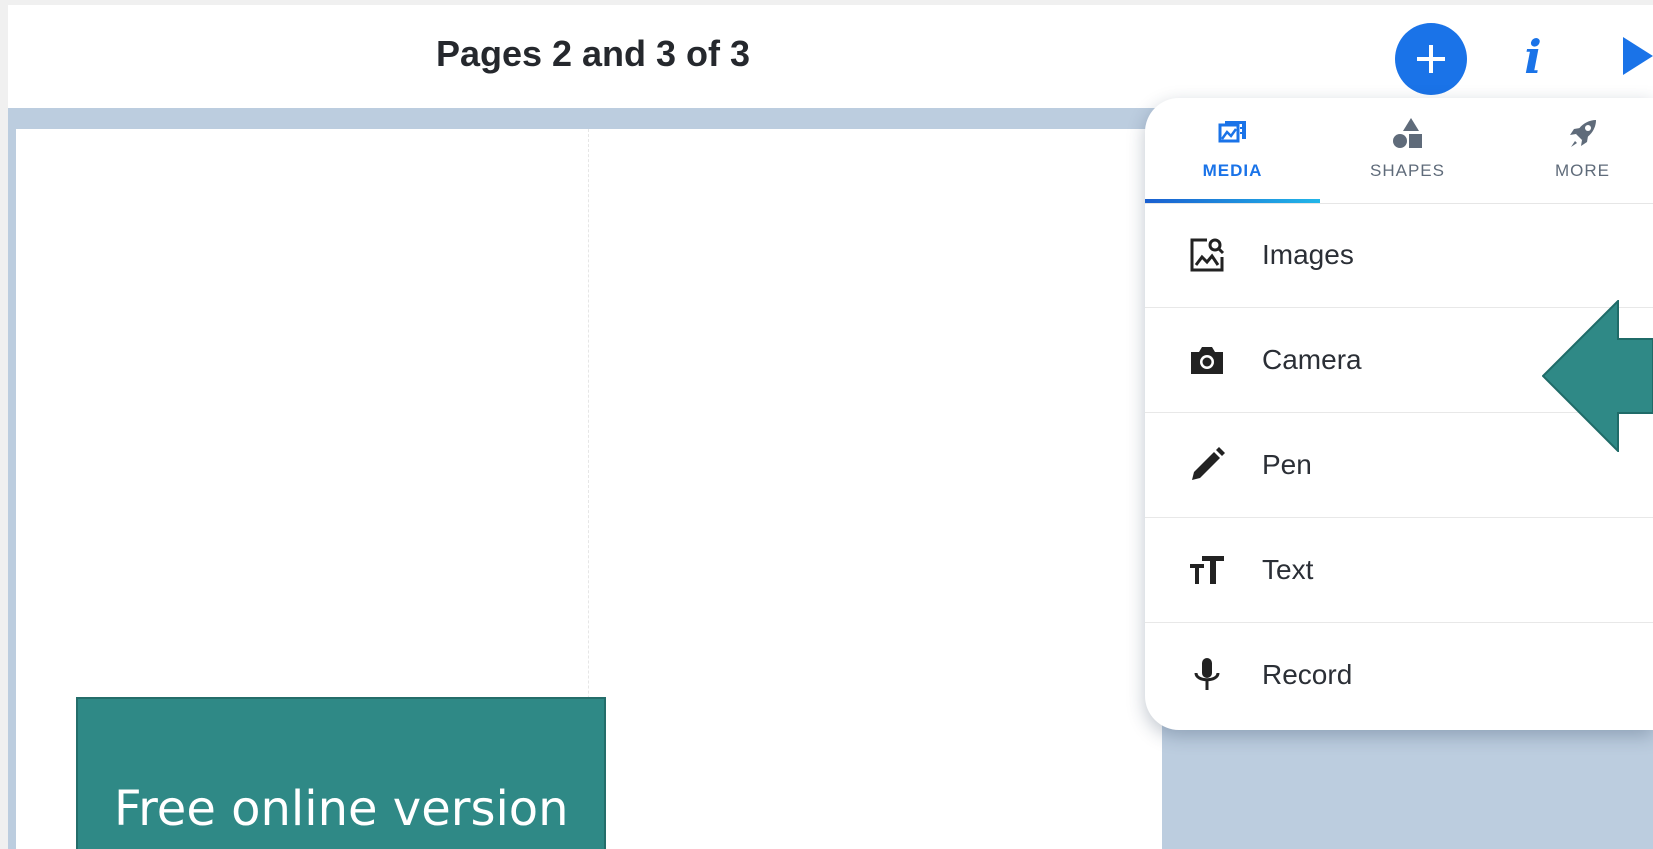  What do you see at coordinates (1232, 170) in the screenshot?
I see `tab-media-label: MEDIA` at bounding box center [1232, 170].